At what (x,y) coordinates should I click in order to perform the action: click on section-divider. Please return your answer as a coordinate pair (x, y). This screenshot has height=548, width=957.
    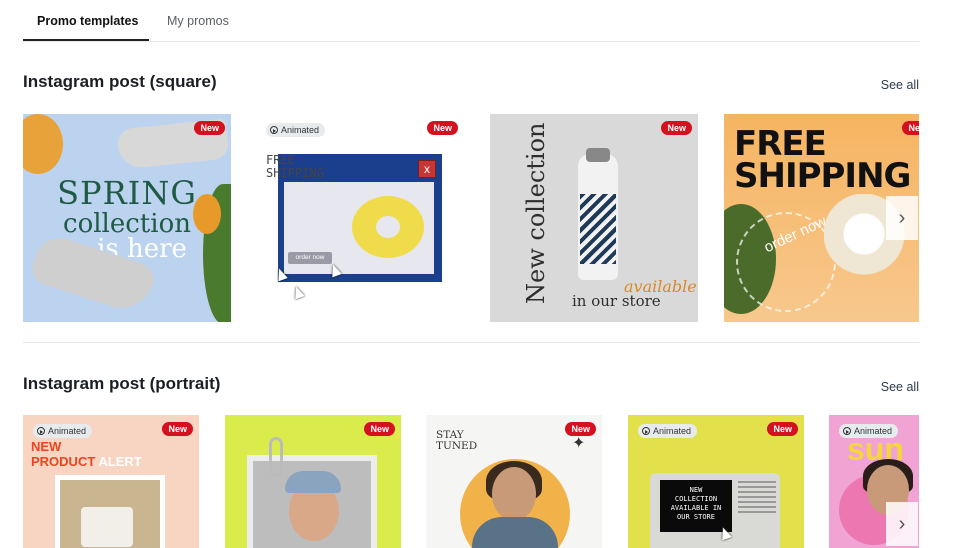
    Looking at the image, I should click on (471, 342).